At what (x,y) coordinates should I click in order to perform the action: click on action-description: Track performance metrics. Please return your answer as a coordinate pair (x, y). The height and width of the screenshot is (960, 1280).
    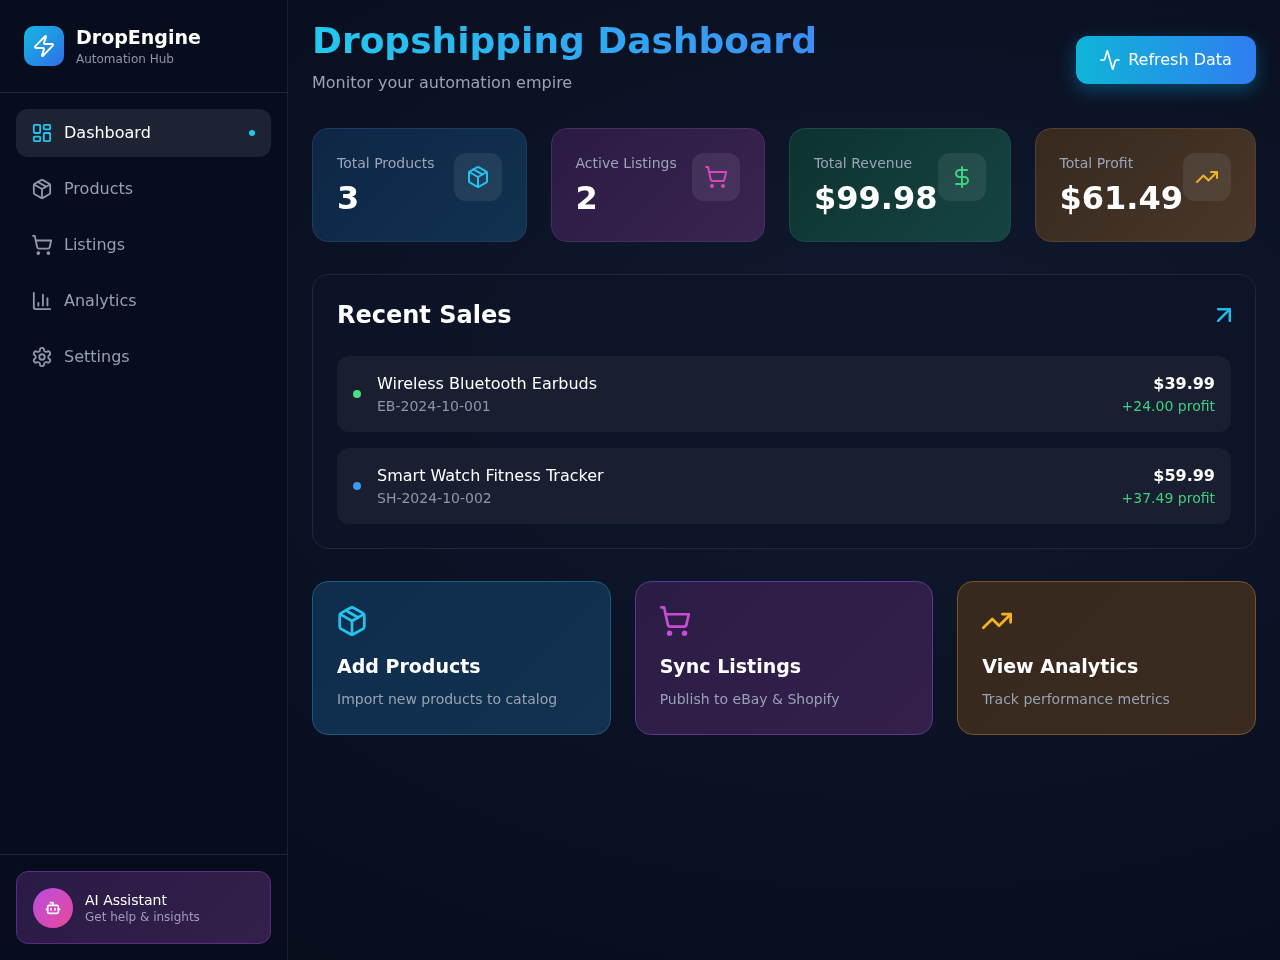
    Looking at the image, I should click on (1076, 699).